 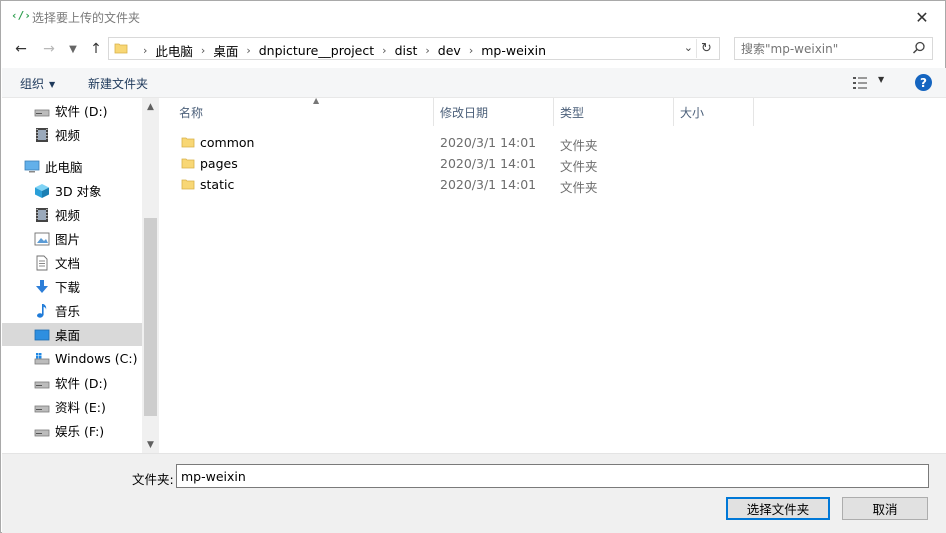 I want to click on organize-button: 组织 ▼, so click(x=37, y=83).